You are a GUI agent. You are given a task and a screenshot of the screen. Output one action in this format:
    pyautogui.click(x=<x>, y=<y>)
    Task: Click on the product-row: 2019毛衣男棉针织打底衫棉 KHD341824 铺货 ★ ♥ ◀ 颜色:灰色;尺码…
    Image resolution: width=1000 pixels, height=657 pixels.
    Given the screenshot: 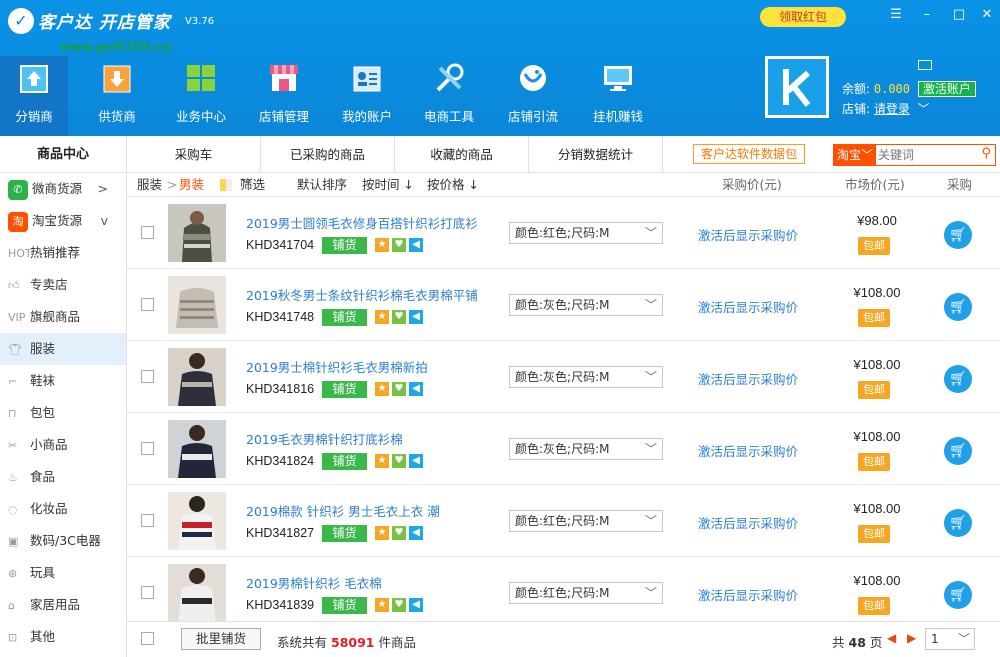 What is the action you would take?
    pyautogui.click(x=563, y=449)
    